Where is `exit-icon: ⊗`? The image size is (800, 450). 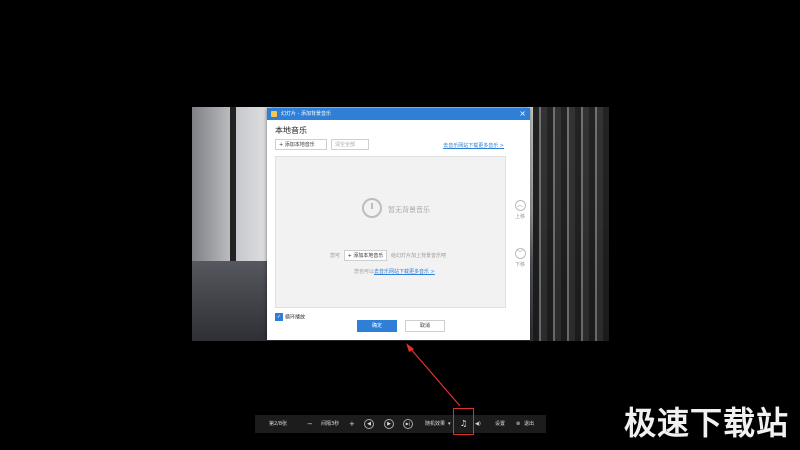
exit-icon: ⊗ is located at coordinates (518, 424).